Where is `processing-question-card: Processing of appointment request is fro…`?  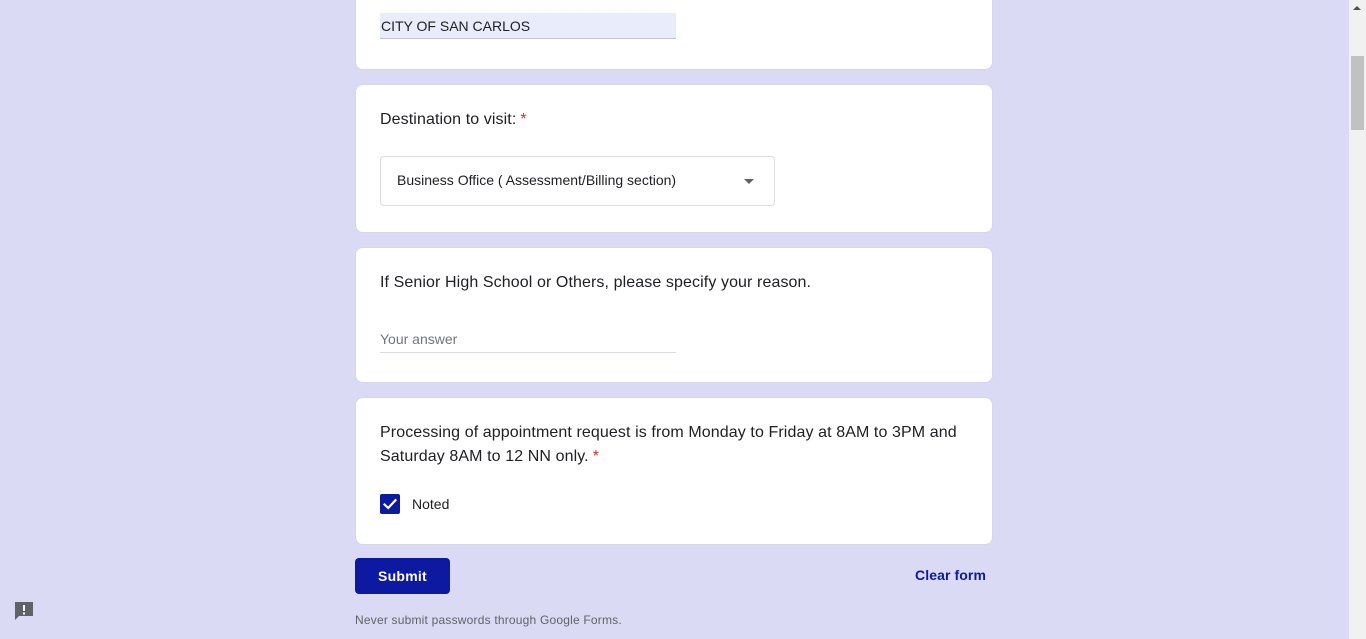
processing-question-card: Processing of appointment request is fro… is located at coordinates (674, 471).